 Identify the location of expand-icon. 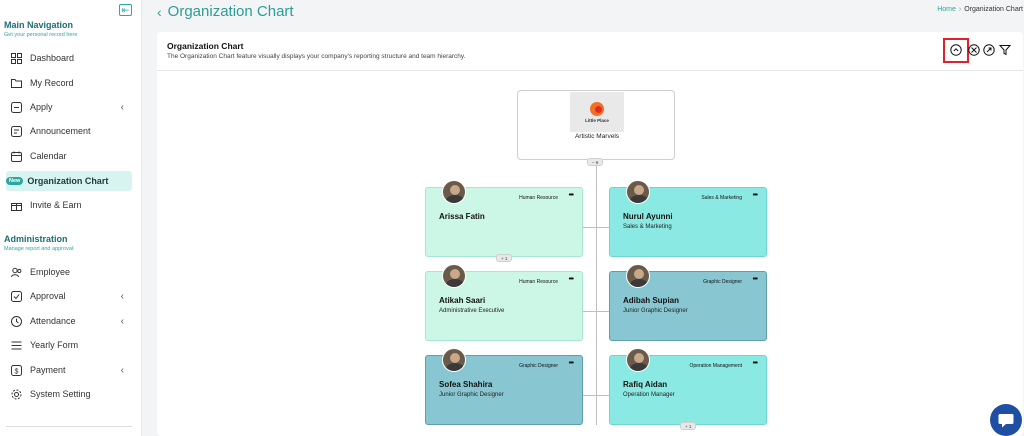
(989, 50).